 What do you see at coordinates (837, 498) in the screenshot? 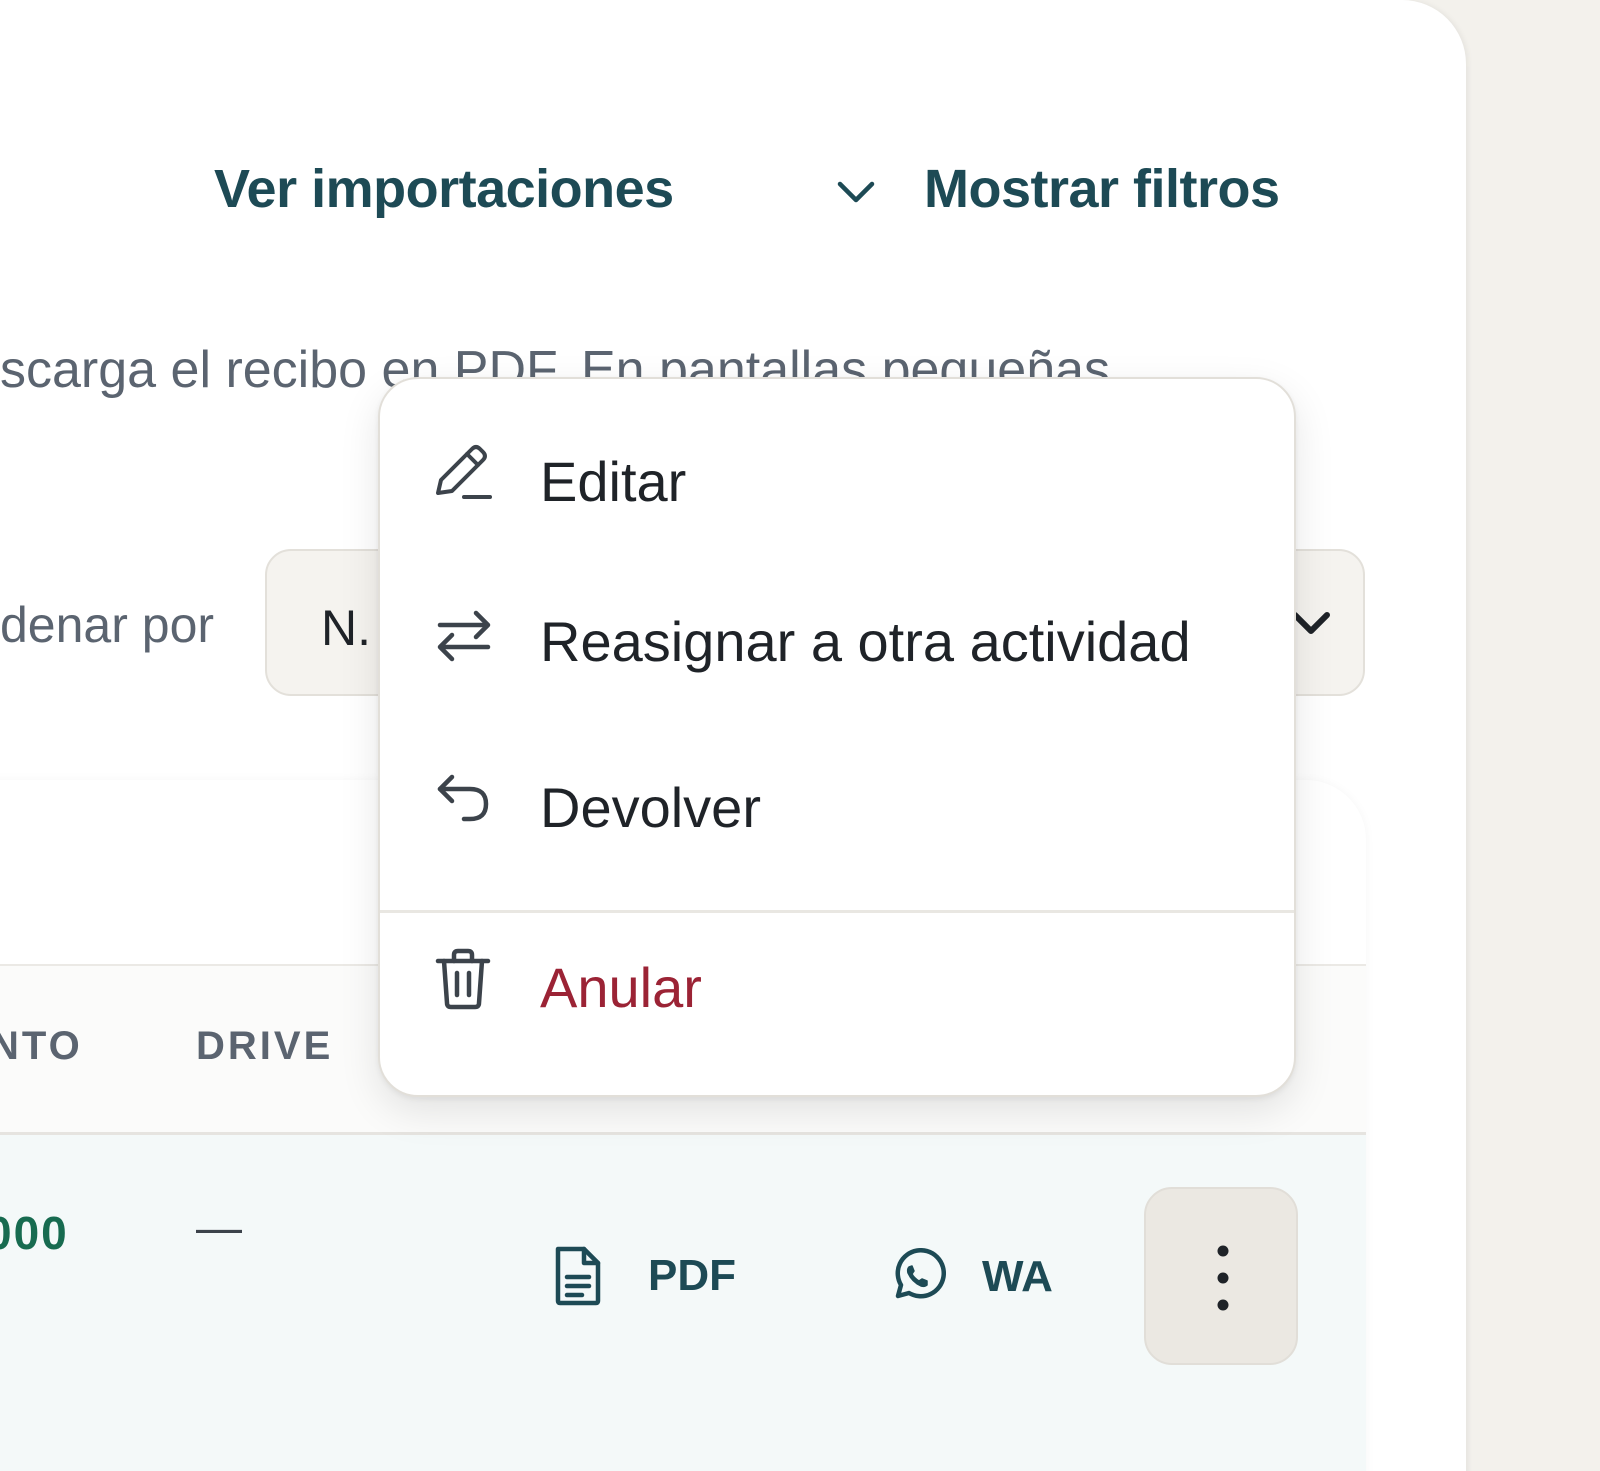
I see `menu-item-edit: Editar` at bounding box center [837, 498].